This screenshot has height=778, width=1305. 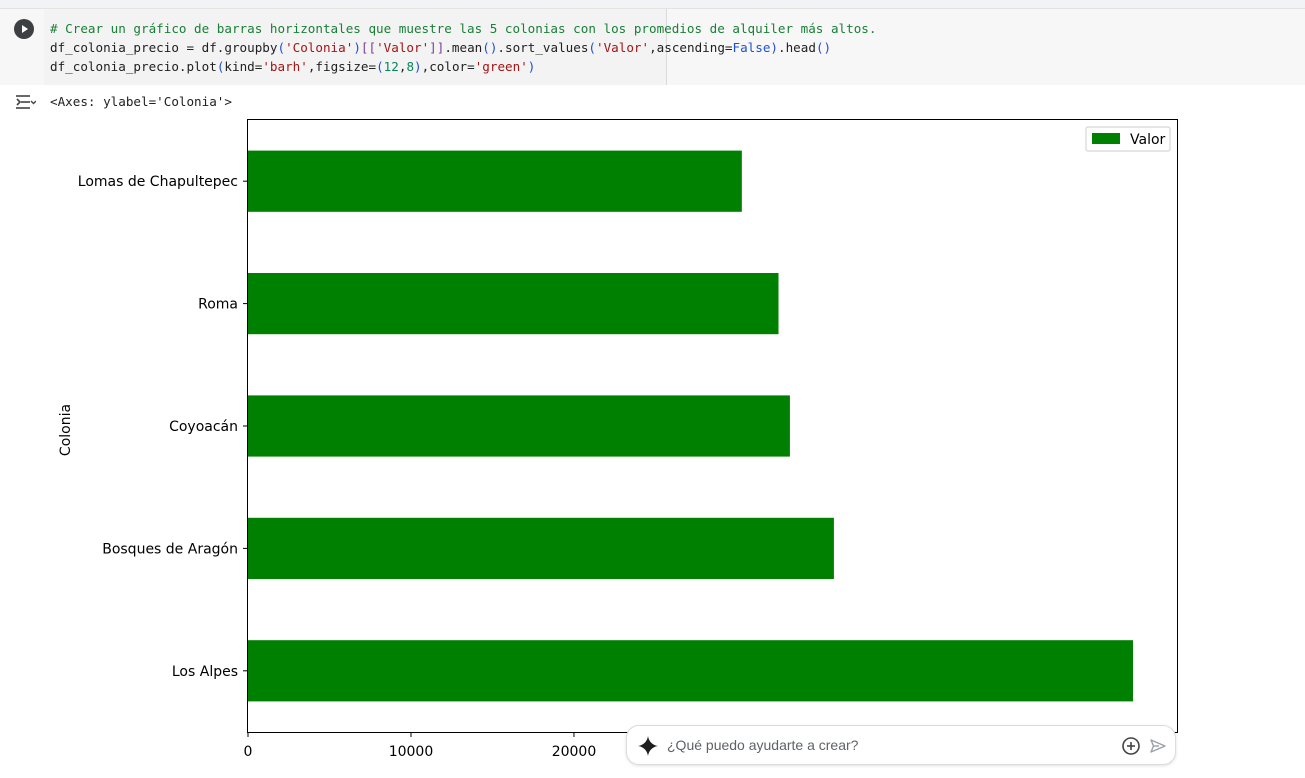 What do you see at coordinates (158, 182) in the screenshot?
I see `y-tick-label: Lomas de Chapultepec` at bounding box center [158, 182].